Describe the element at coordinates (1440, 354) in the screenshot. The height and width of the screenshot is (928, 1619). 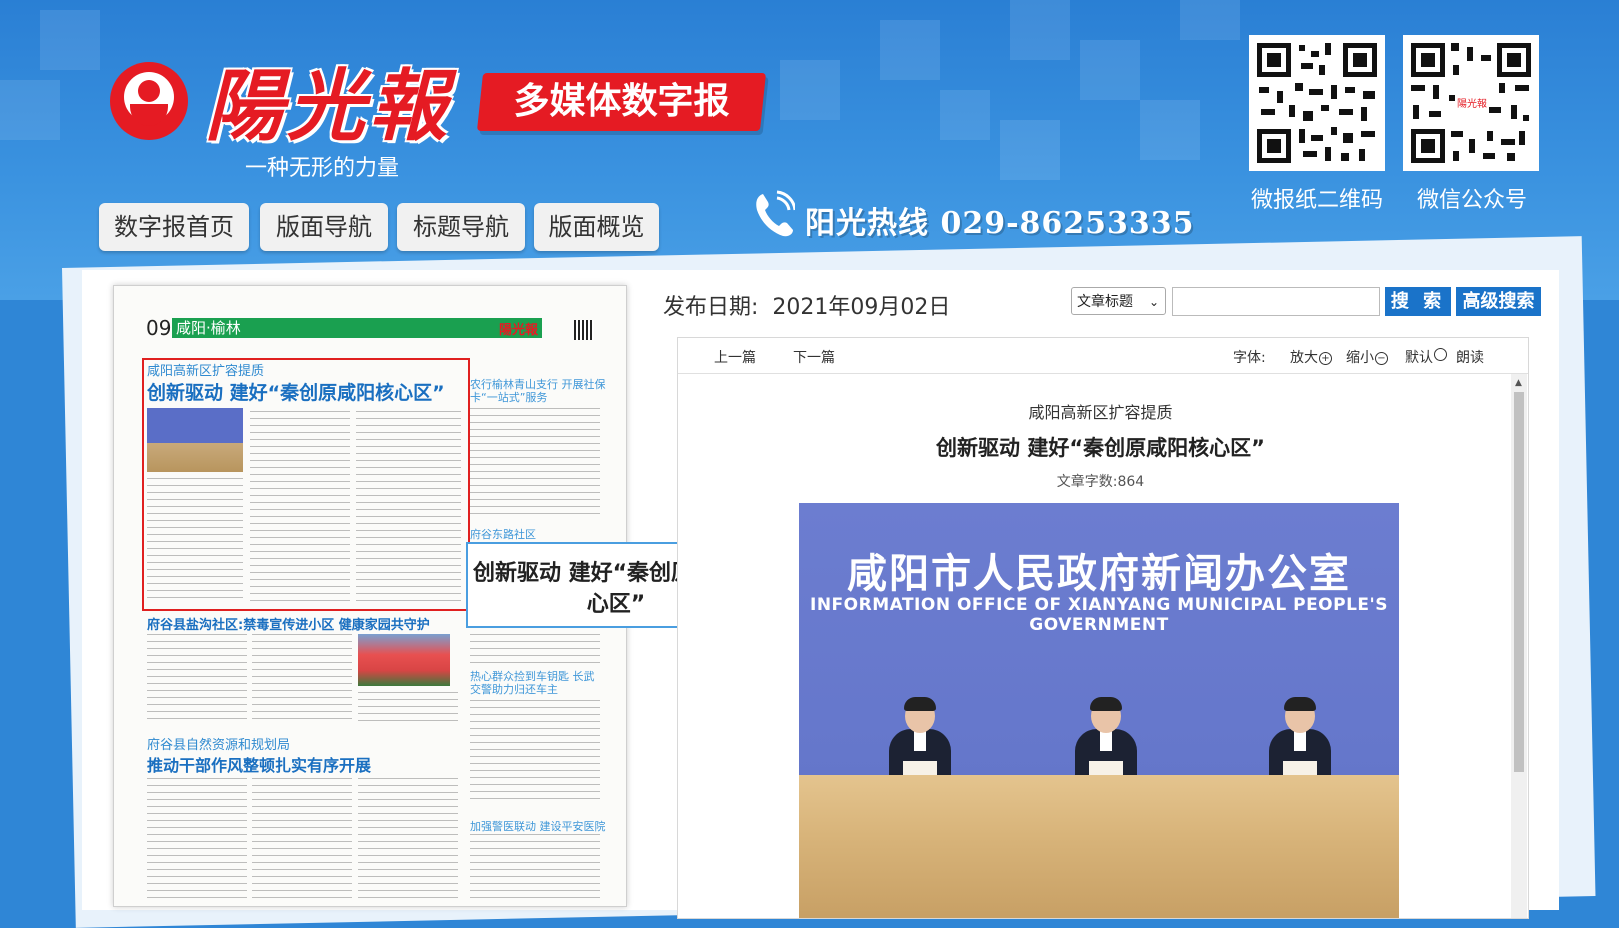
I see `circle-icon` at that location.